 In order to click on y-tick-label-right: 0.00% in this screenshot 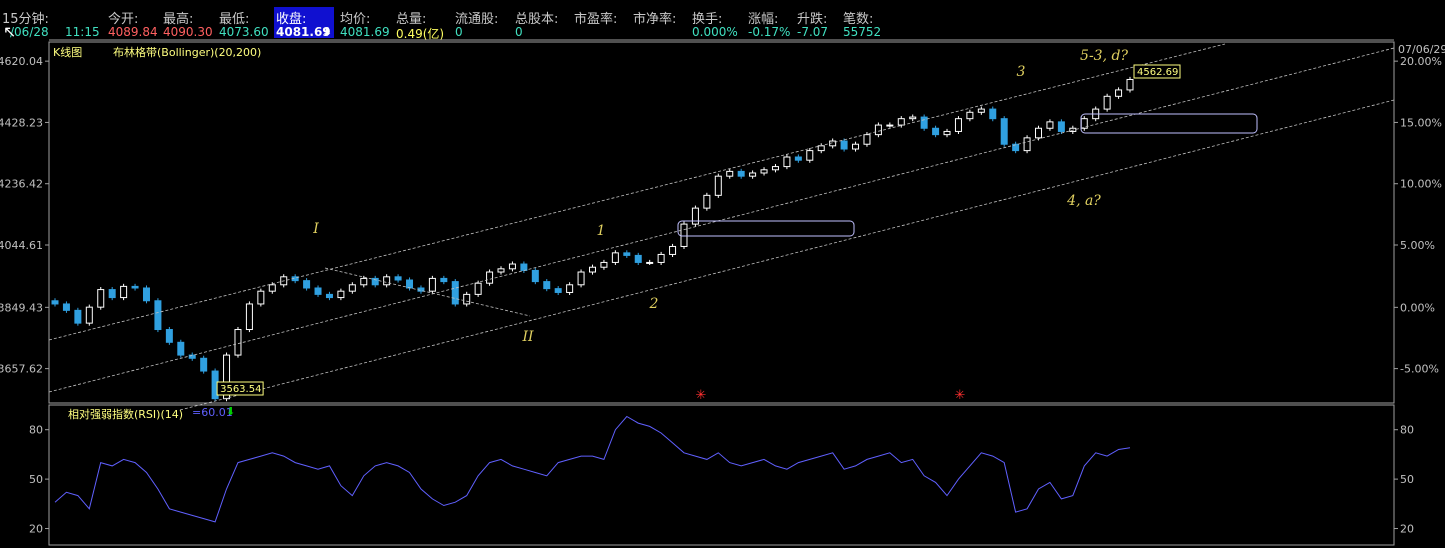, I will do `click(1417, 307)`.